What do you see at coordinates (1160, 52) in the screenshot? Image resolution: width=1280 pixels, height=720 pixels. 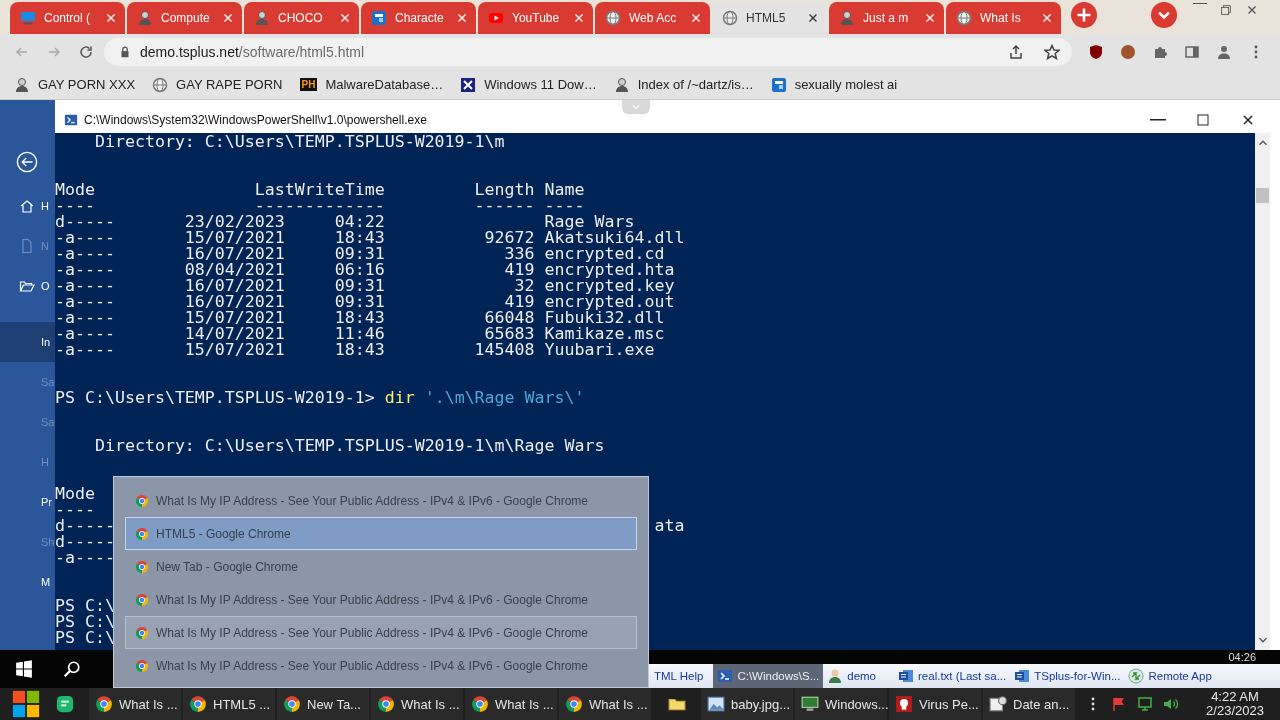 I see `puzzle-icon` at bounding box center [1160, 52].